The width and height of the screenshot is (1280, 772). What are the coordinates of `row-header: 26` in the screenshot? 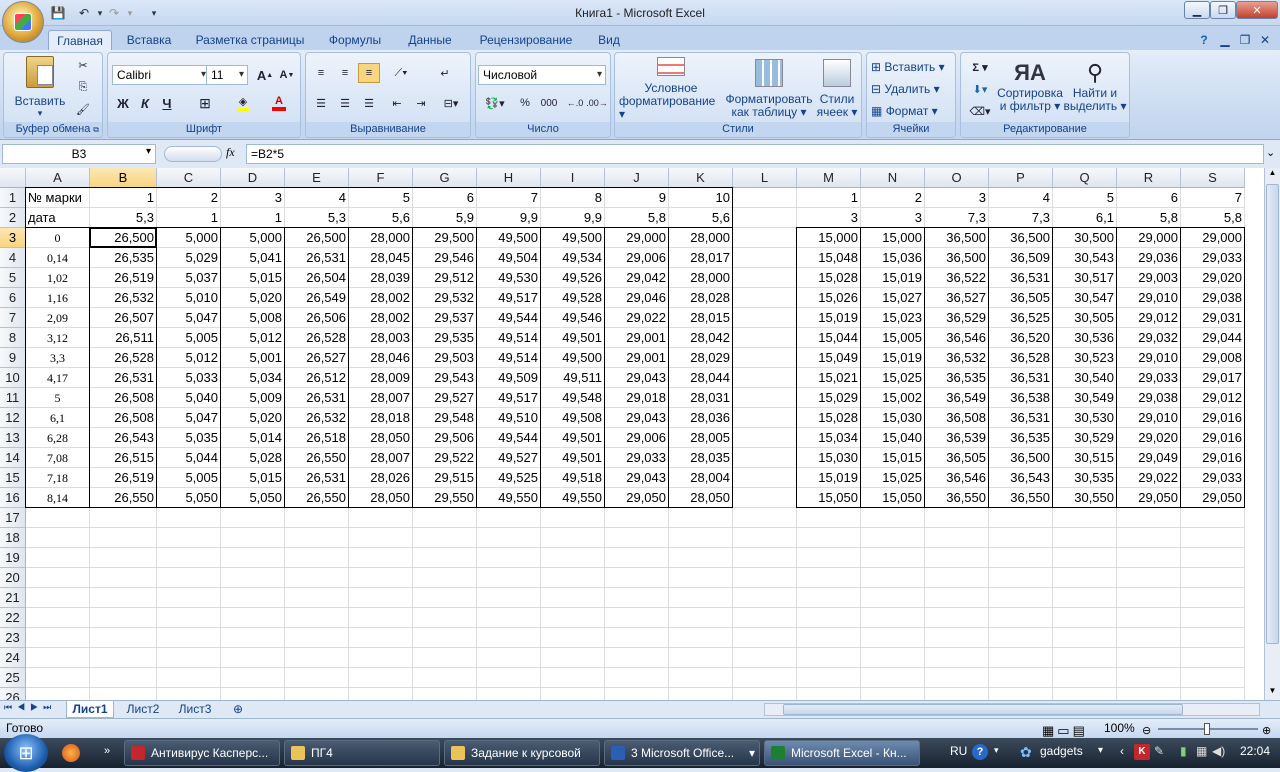 It's located at (13, 694).